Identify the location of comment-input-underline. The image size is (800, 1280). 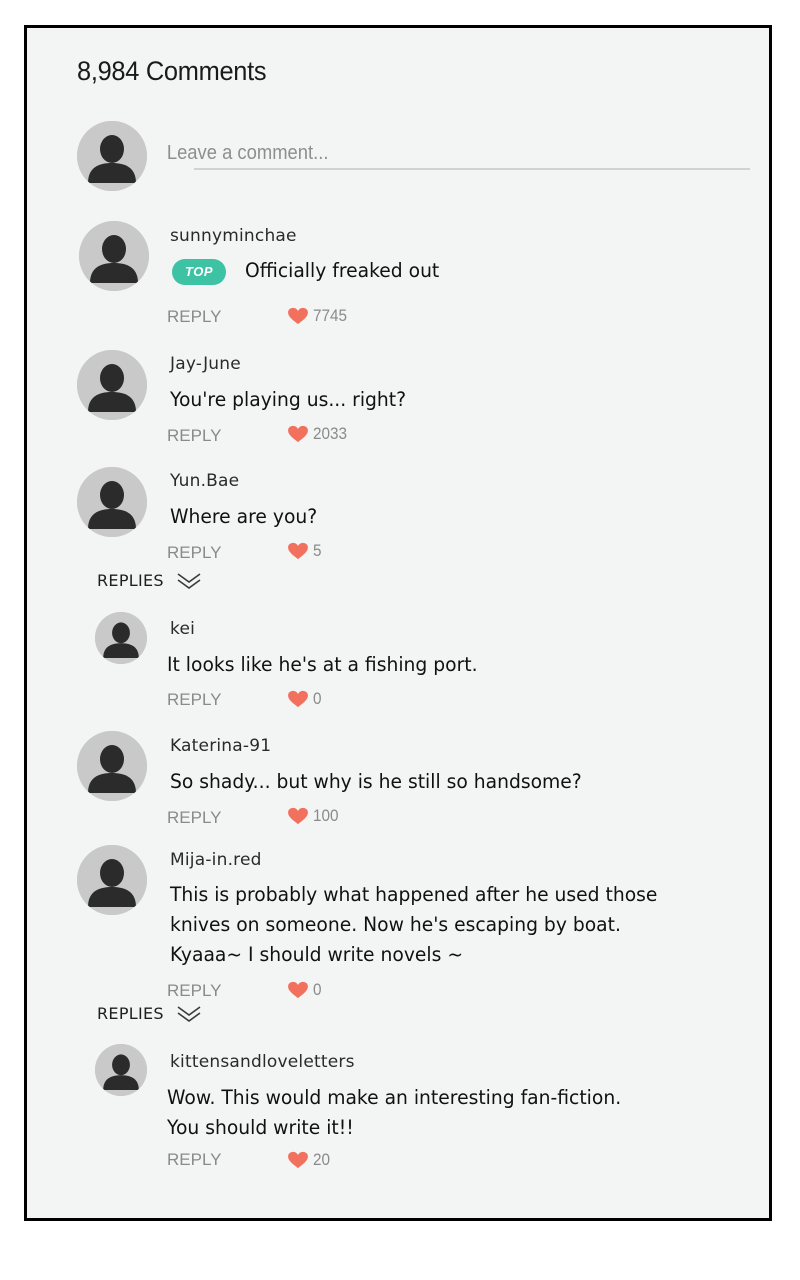
(472, 169).